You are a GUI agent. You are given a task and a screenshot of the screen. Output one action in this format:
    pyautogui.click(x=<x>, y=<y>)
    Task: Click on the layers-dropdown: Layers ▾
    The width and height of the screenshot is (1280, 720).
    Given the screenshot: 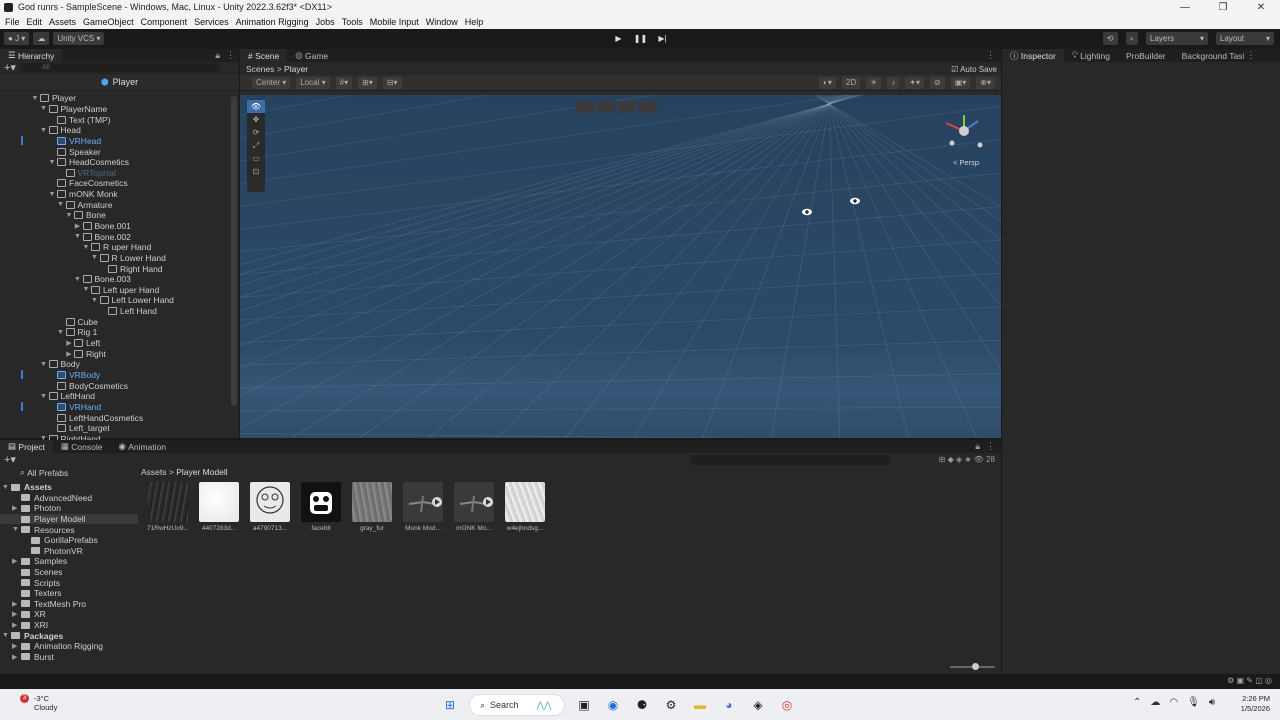 What is the action you would take?
    pyautogui.click(x=1177, y=38)
    